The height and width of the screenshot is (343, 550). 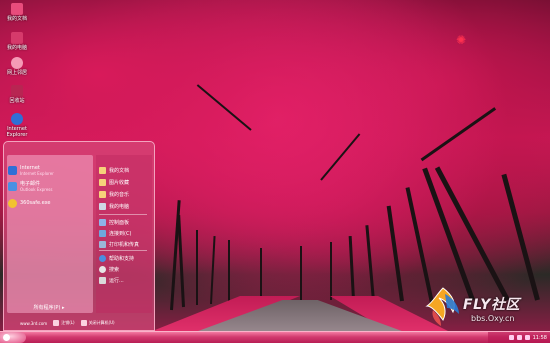 I want to click on desktop-icon-recycle-bin: 回收站, so click(x=17, y=94).